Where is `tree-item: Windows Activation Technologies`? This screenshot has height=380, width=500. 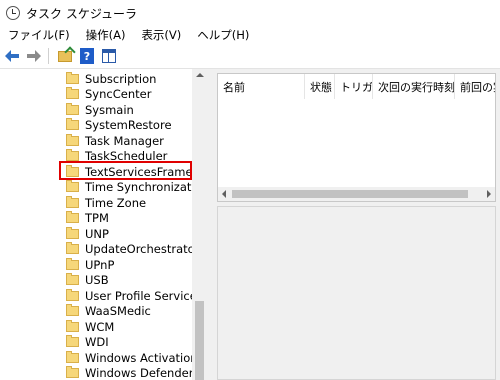 tree-item: Windows Activation Technologies is located at coordinates (137, 357).